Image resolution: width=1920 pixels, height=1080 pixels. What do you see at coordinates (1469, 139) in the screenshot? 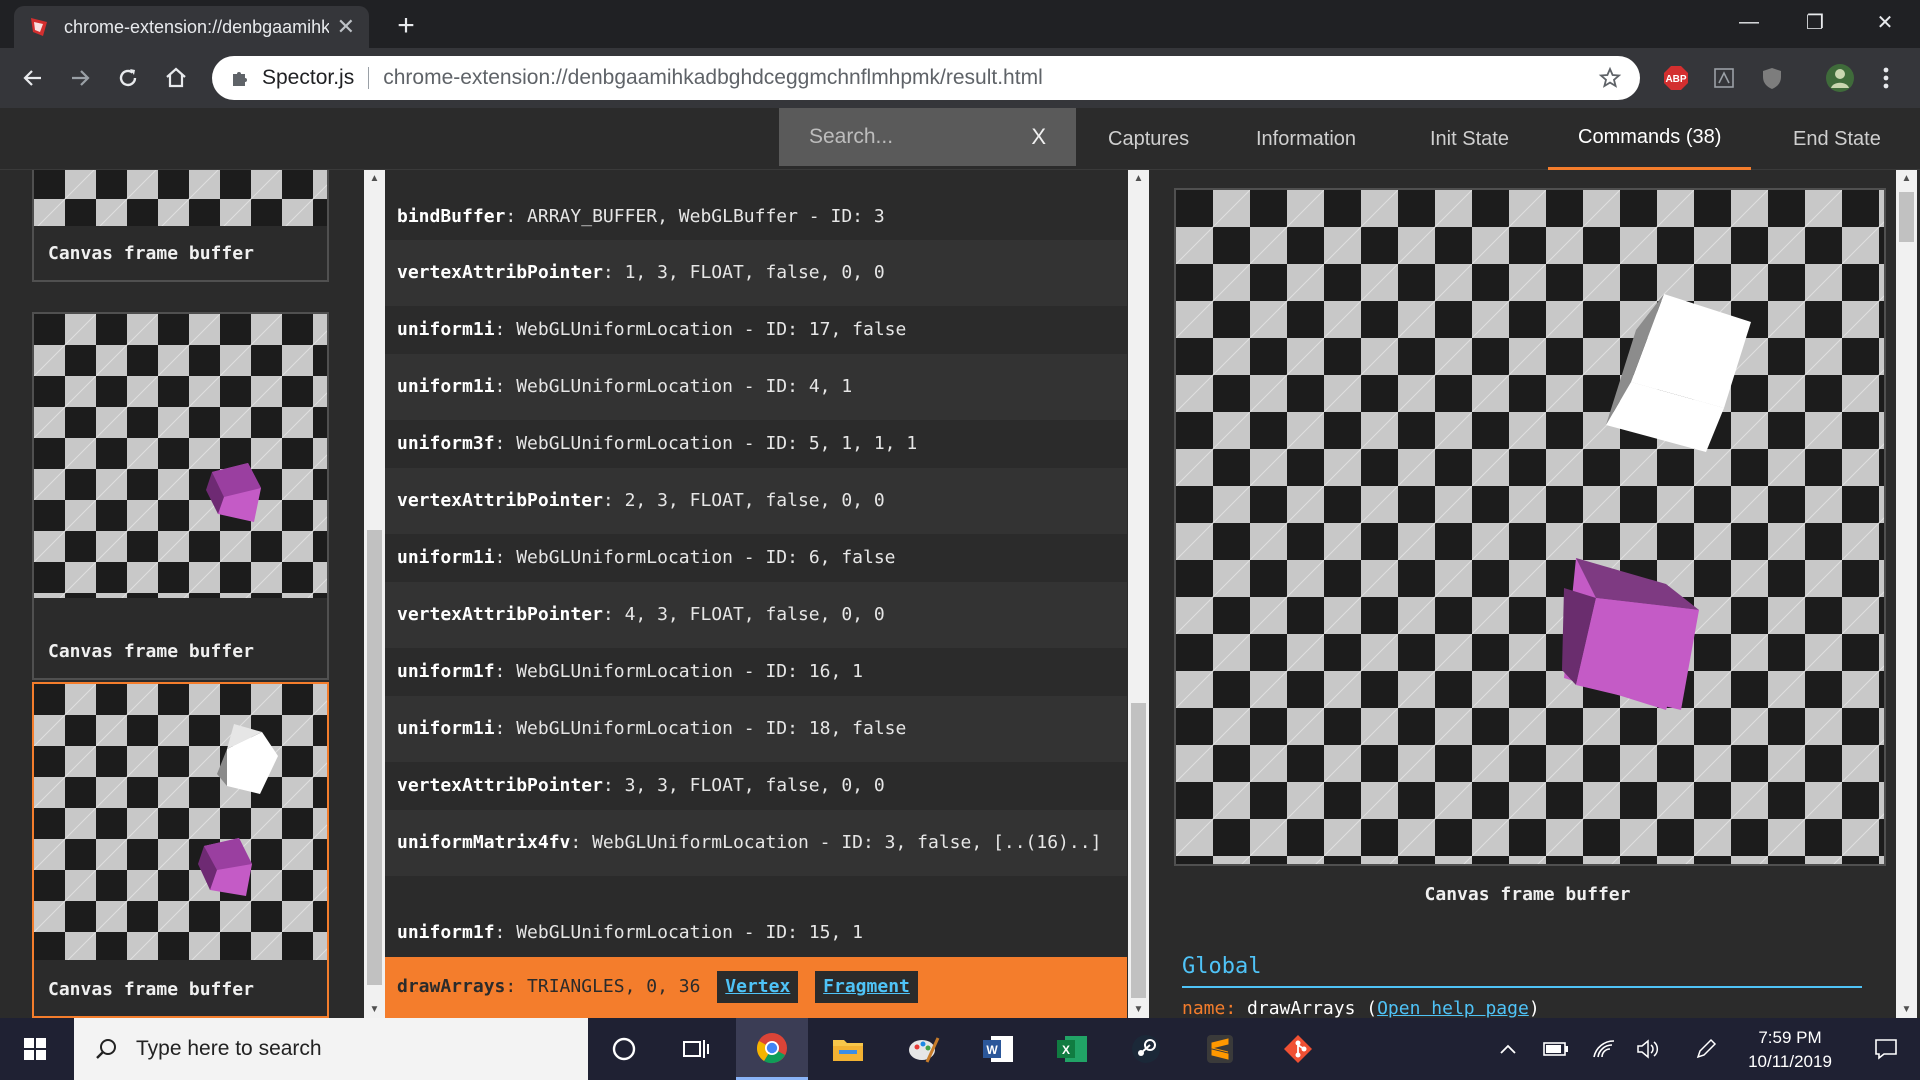
I see `tab-init-state: Init State` at bounding box center [1469, 139].